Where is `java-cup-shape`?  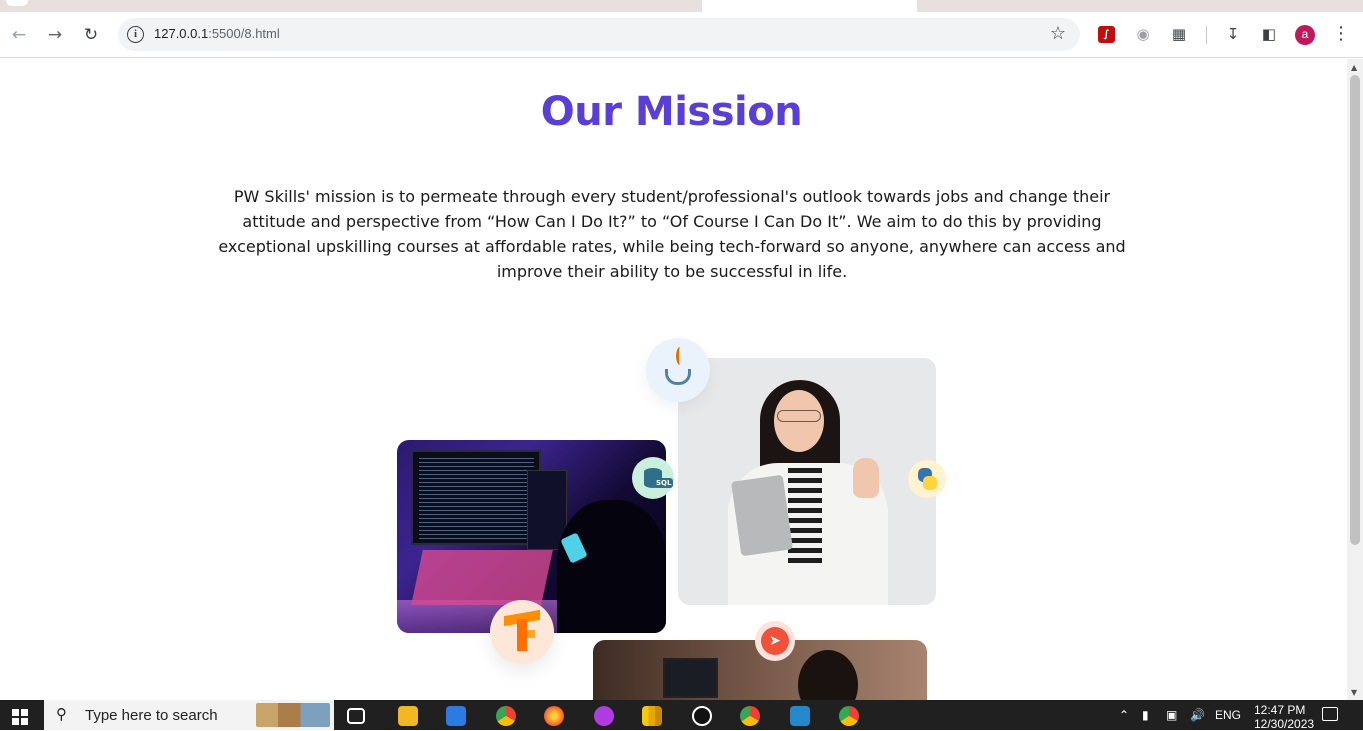 java-cup-shape is located at coordinates (678, 366).